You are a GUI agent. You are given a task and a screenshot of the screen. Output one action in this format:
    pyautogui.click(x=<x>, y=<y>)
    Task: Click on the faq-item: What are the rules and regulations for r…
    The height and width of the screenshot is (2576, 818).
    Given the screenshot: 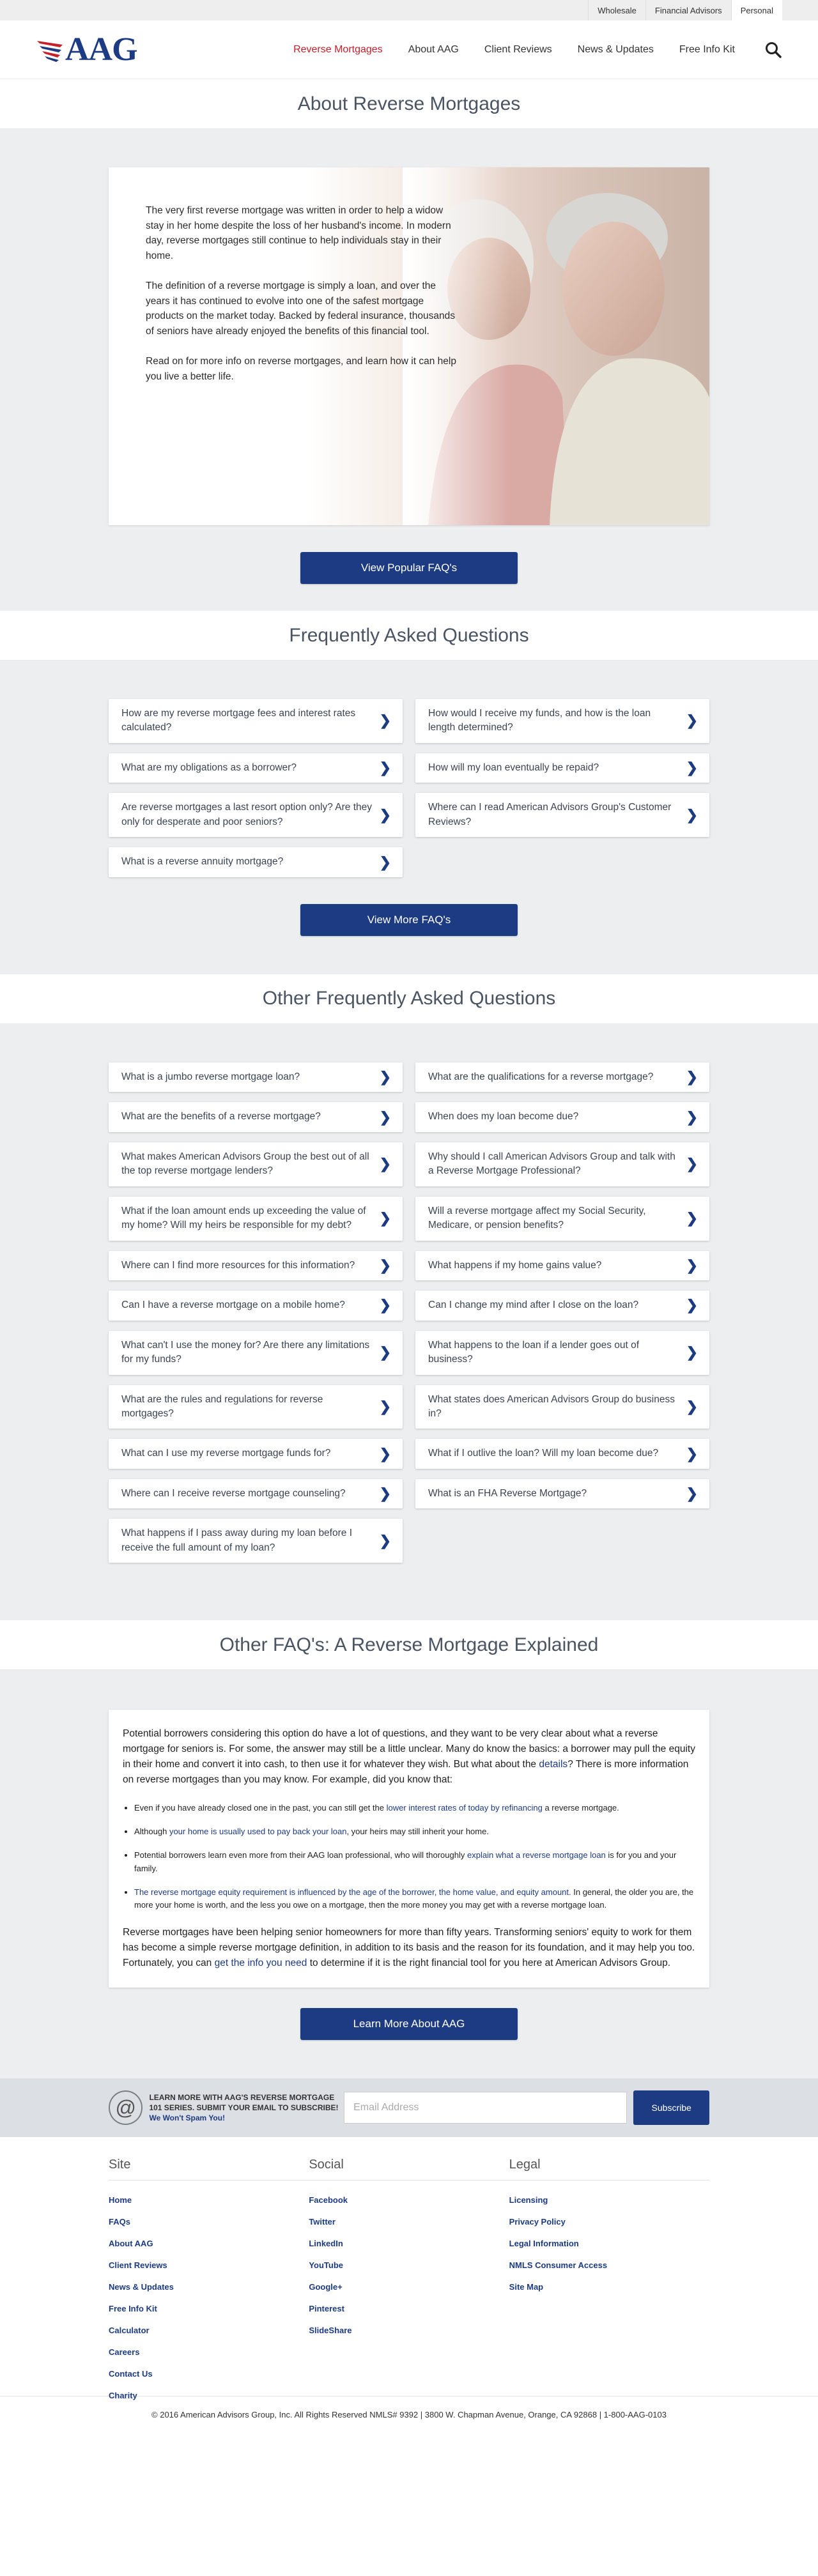 What is the action you would take?
    pyautogui.click(x=256, y=1406)
    